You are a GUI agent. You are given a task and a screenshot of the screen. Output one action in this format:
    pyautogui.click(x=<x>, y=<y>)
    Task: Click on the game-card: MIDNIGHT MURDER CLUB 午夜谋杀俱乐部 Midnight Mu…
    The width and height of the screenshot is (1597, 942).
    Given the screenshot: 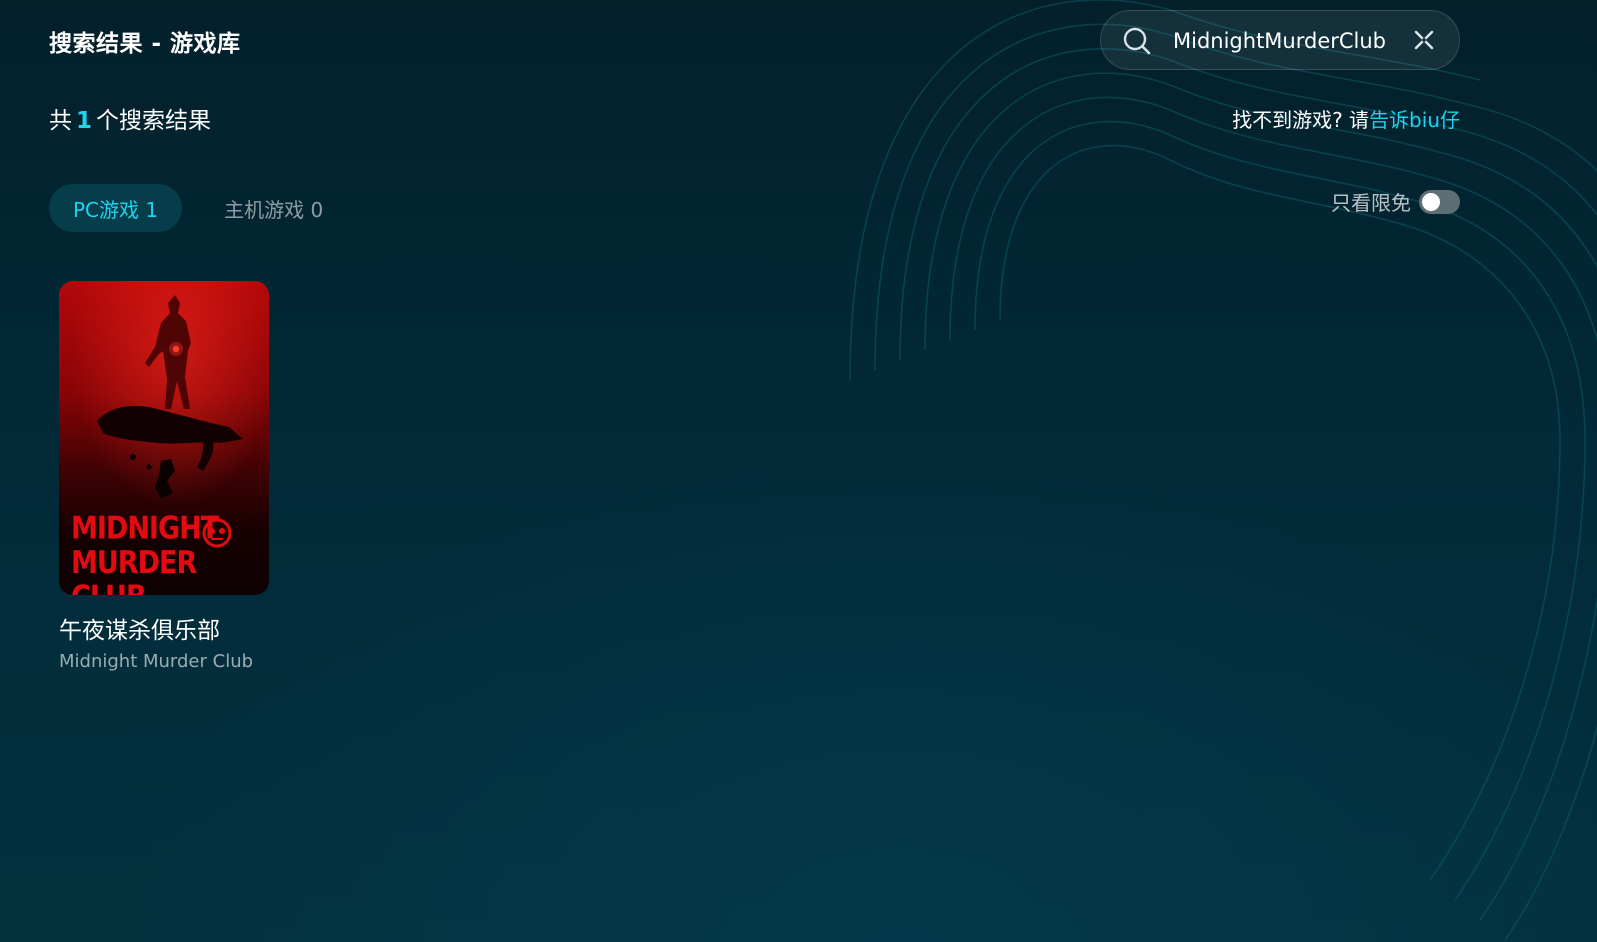 What is the action you would take?
    pyautogui.click(x=164, y=476)
    